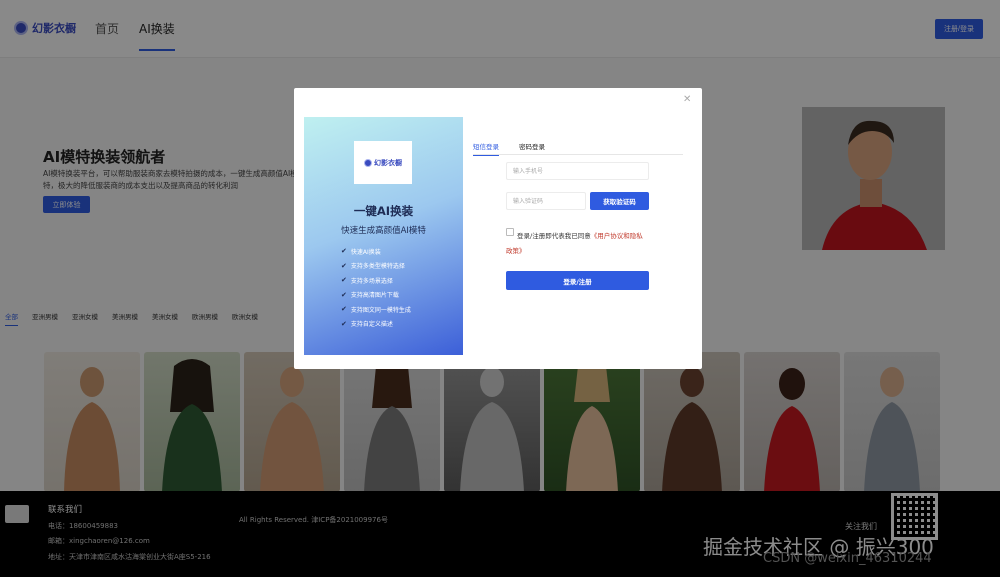  What do you see at coordinates (617, 236) in the screenshot?
I see `agreement-link: 《用户协议和隐私` at bounding box center [617, 236].